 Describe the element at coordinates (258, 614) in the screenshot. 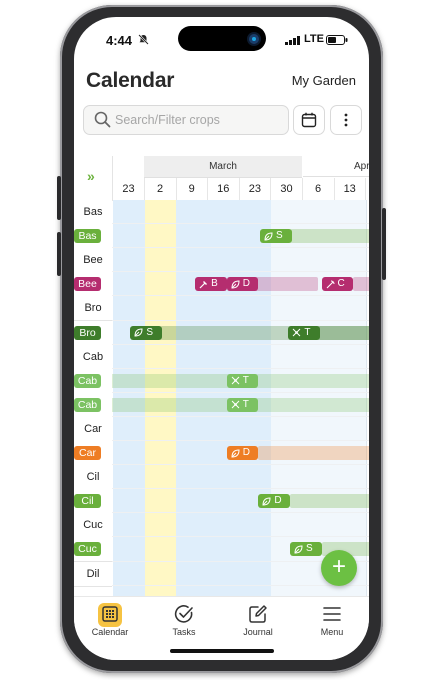

I see `edit-icon` at that location.